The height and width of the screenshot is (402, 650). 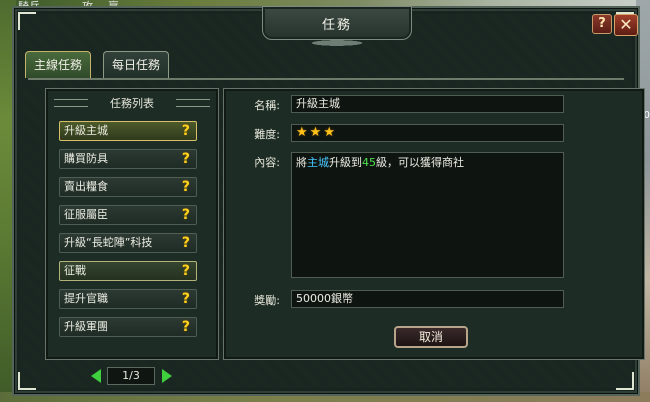 What do you see at coordinates (427, 133) in the screenshot?
I see `difficulty-rating: ★ ★ ★` at bounding box center [427, 133].